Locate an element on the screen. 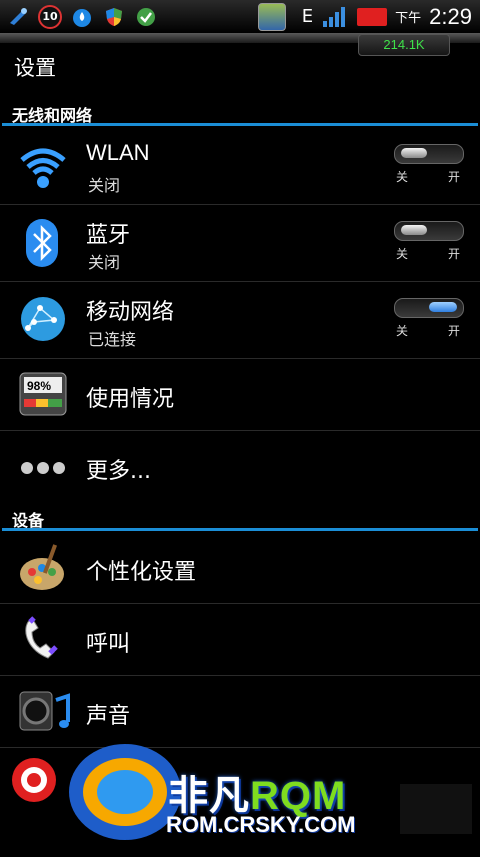 The height and width of the screenshot is (857, 480). page-title: 设置 is located at coordinates (35, 68).